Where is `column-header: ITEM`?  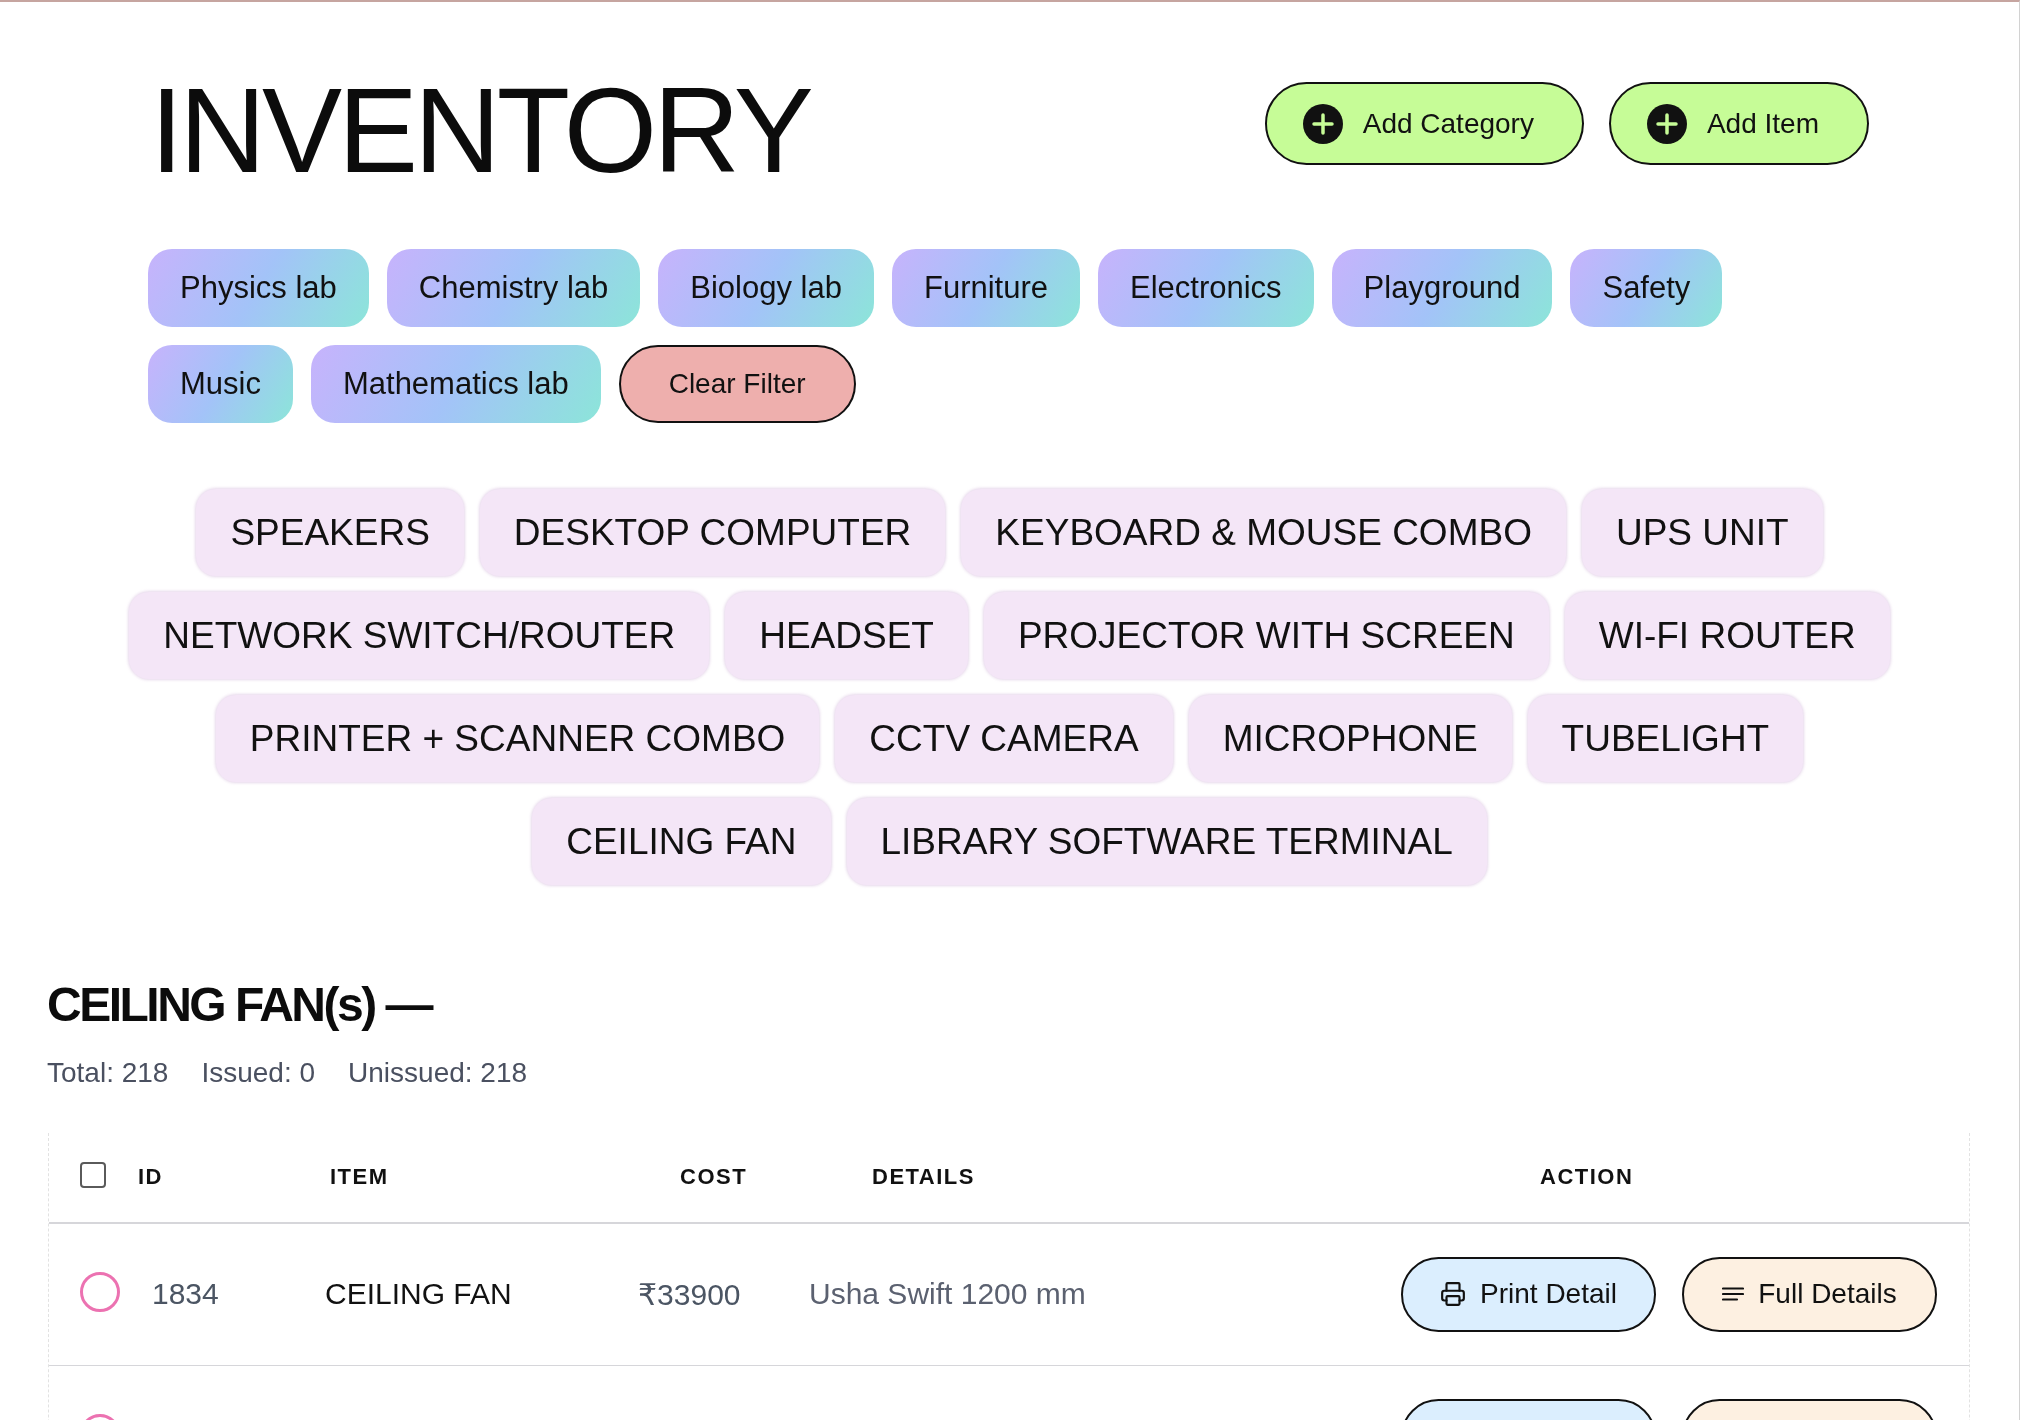 column-header: ITEM is located at coordinates (359, 1177).